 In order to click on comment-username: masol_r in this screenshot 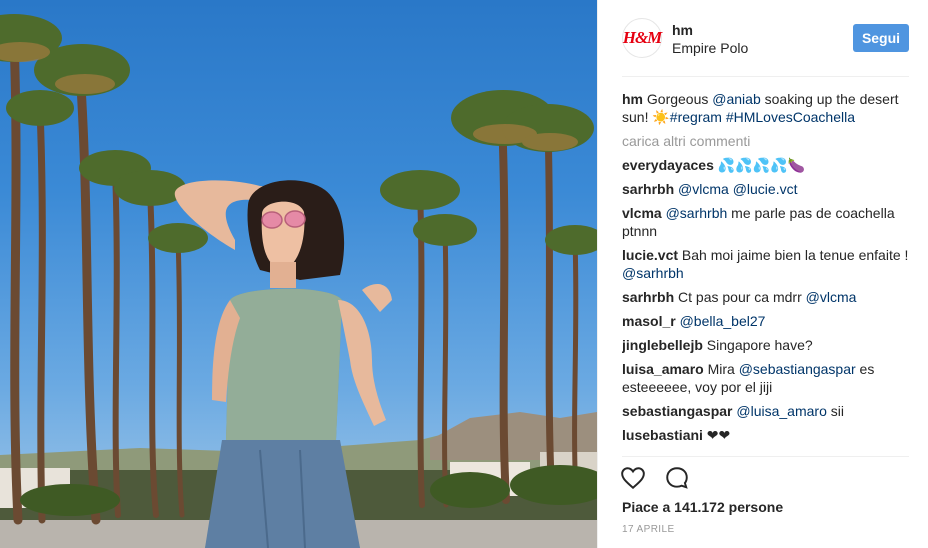, I will do `click(649, 321)`.